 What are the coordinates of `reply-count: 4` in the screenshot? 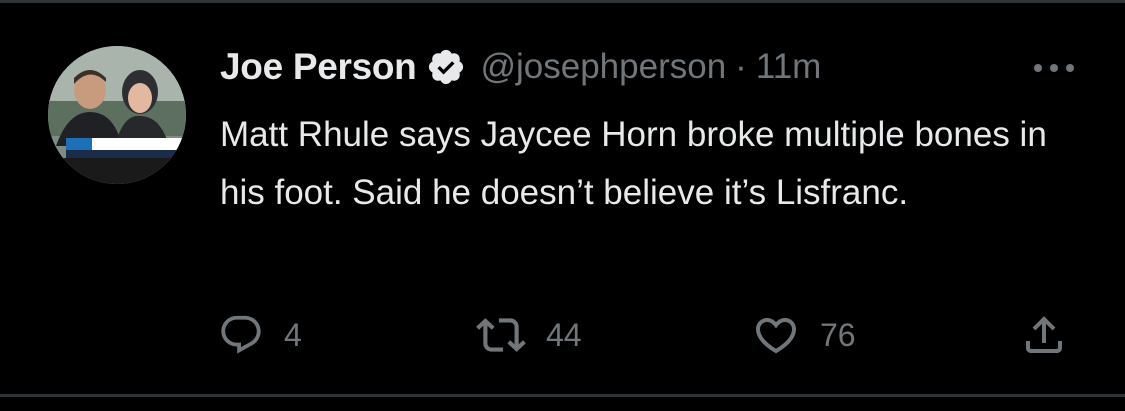 It's located at (293, 334).